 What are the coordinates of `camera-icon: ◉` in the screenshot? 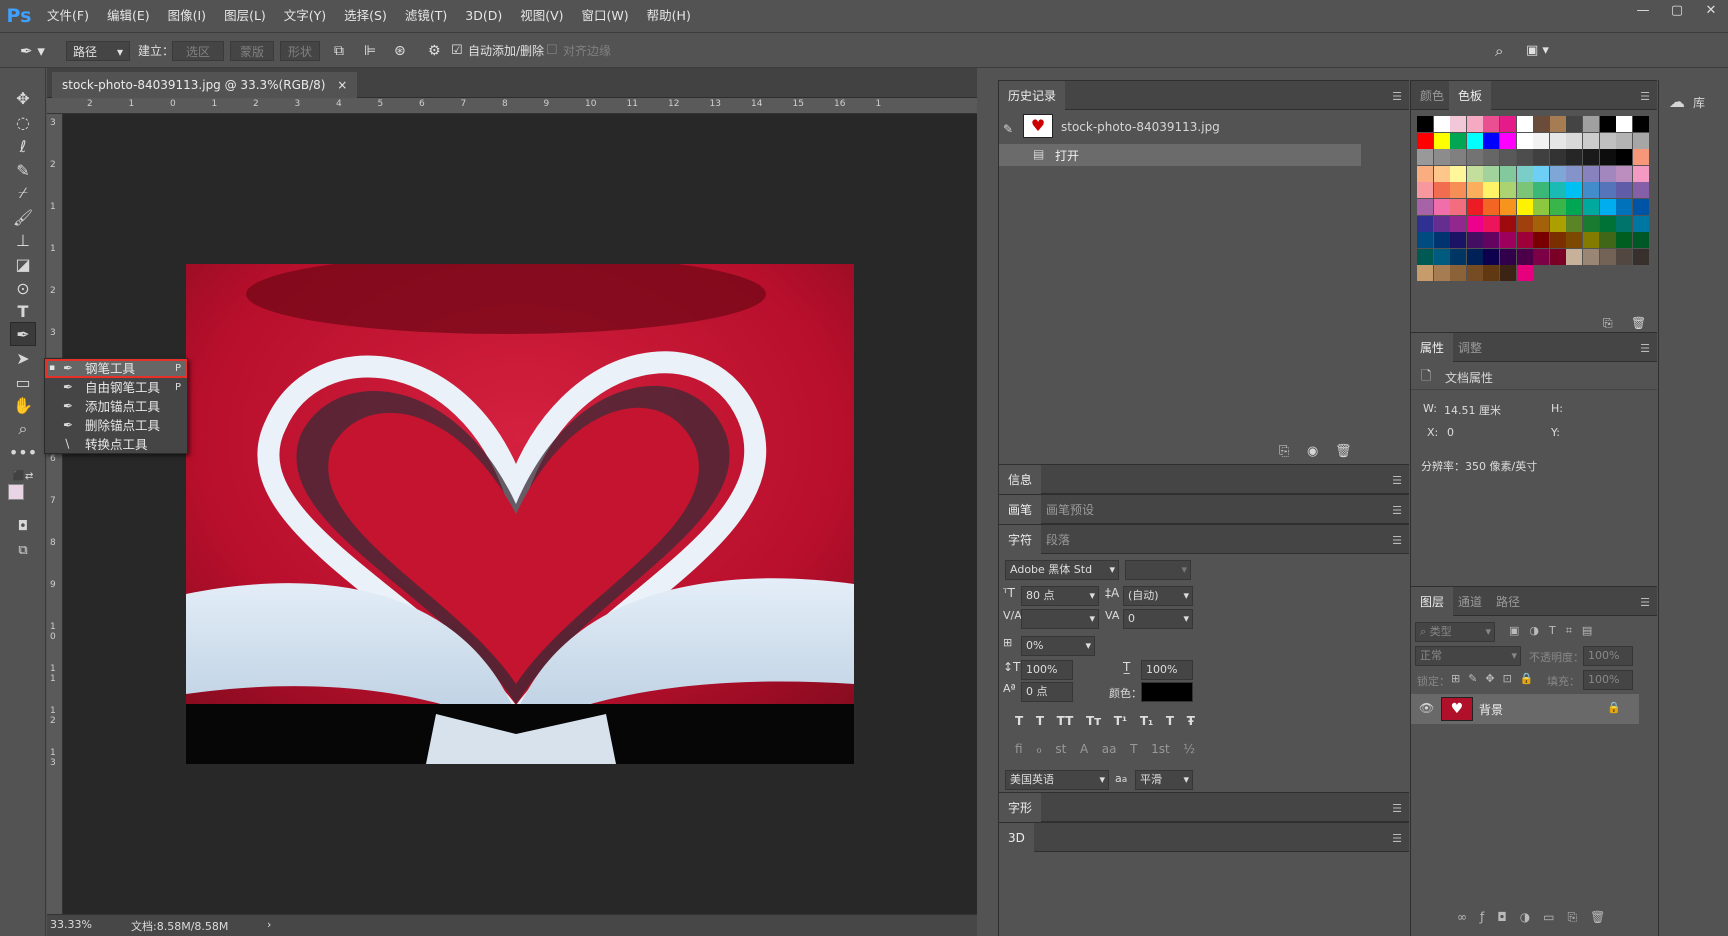 It's located at (1312, 451).